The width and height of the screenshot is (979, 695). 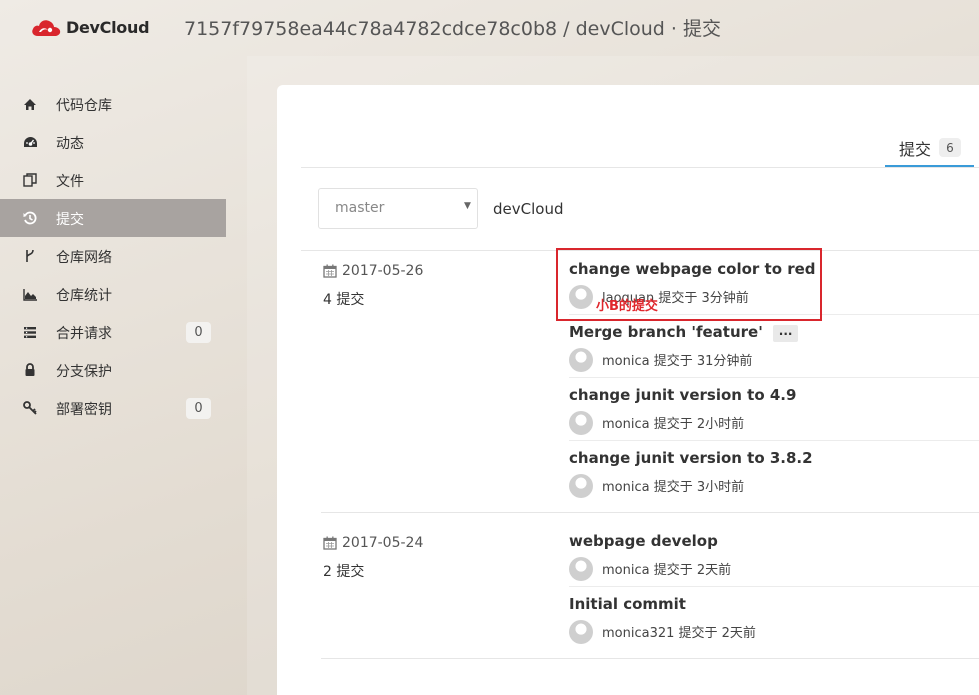 I want to click on deploy-keys-count-badge: 0, so click(x=198, y=408).